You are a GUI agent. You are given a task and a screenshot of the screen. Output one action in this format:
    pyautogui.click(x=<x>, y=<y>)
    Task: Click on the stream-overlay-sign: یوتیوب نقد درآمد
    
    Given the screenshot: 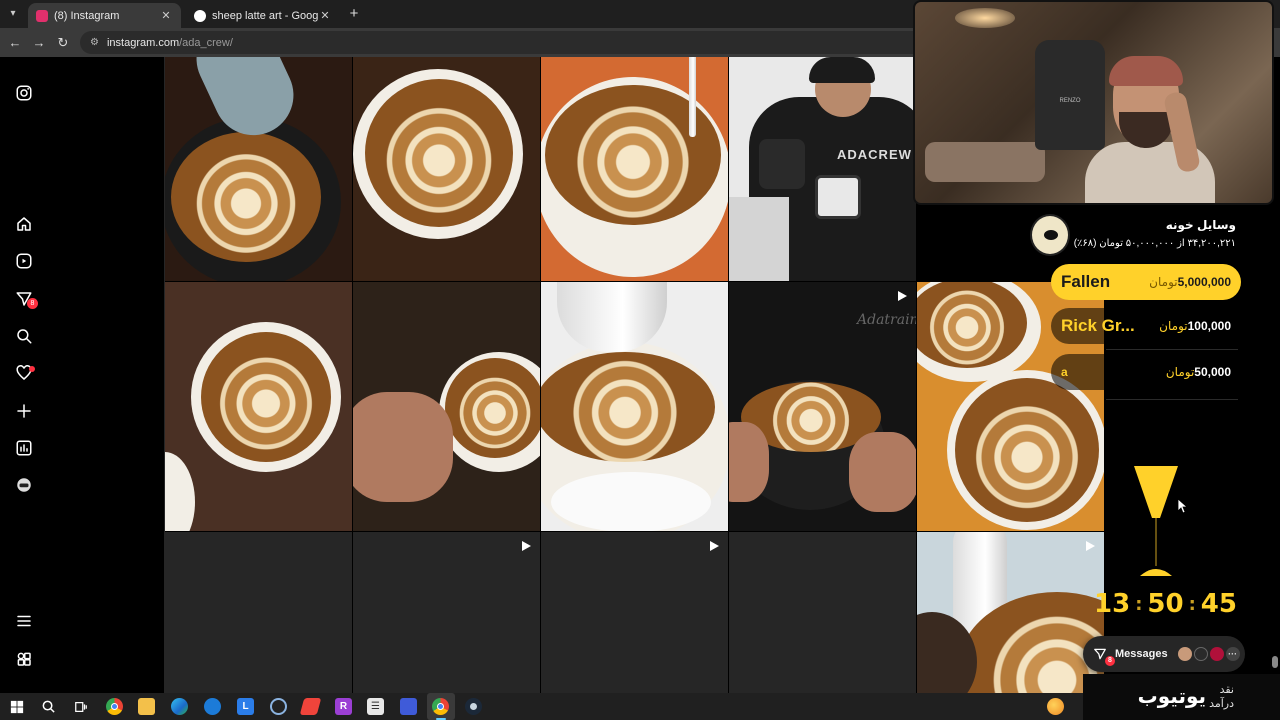 What is the action you would take?
    pyautogui.click(x=1181, y=697)
    